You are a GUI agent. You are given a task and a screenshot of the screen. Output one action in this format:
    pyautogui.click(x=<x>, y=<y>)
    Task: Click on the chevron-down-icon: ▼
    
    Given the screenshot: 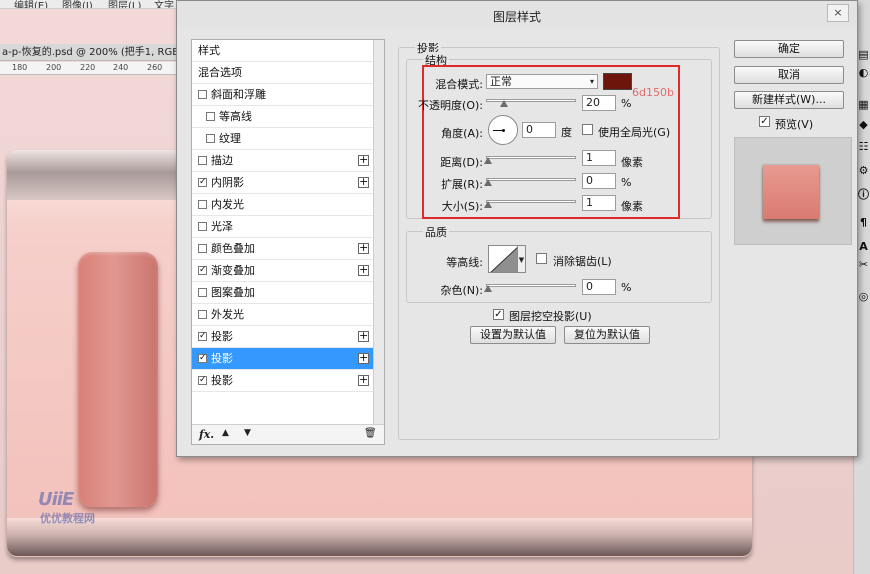 What is the action you would take?
    pyautogui.click(x=521, y=260)
    